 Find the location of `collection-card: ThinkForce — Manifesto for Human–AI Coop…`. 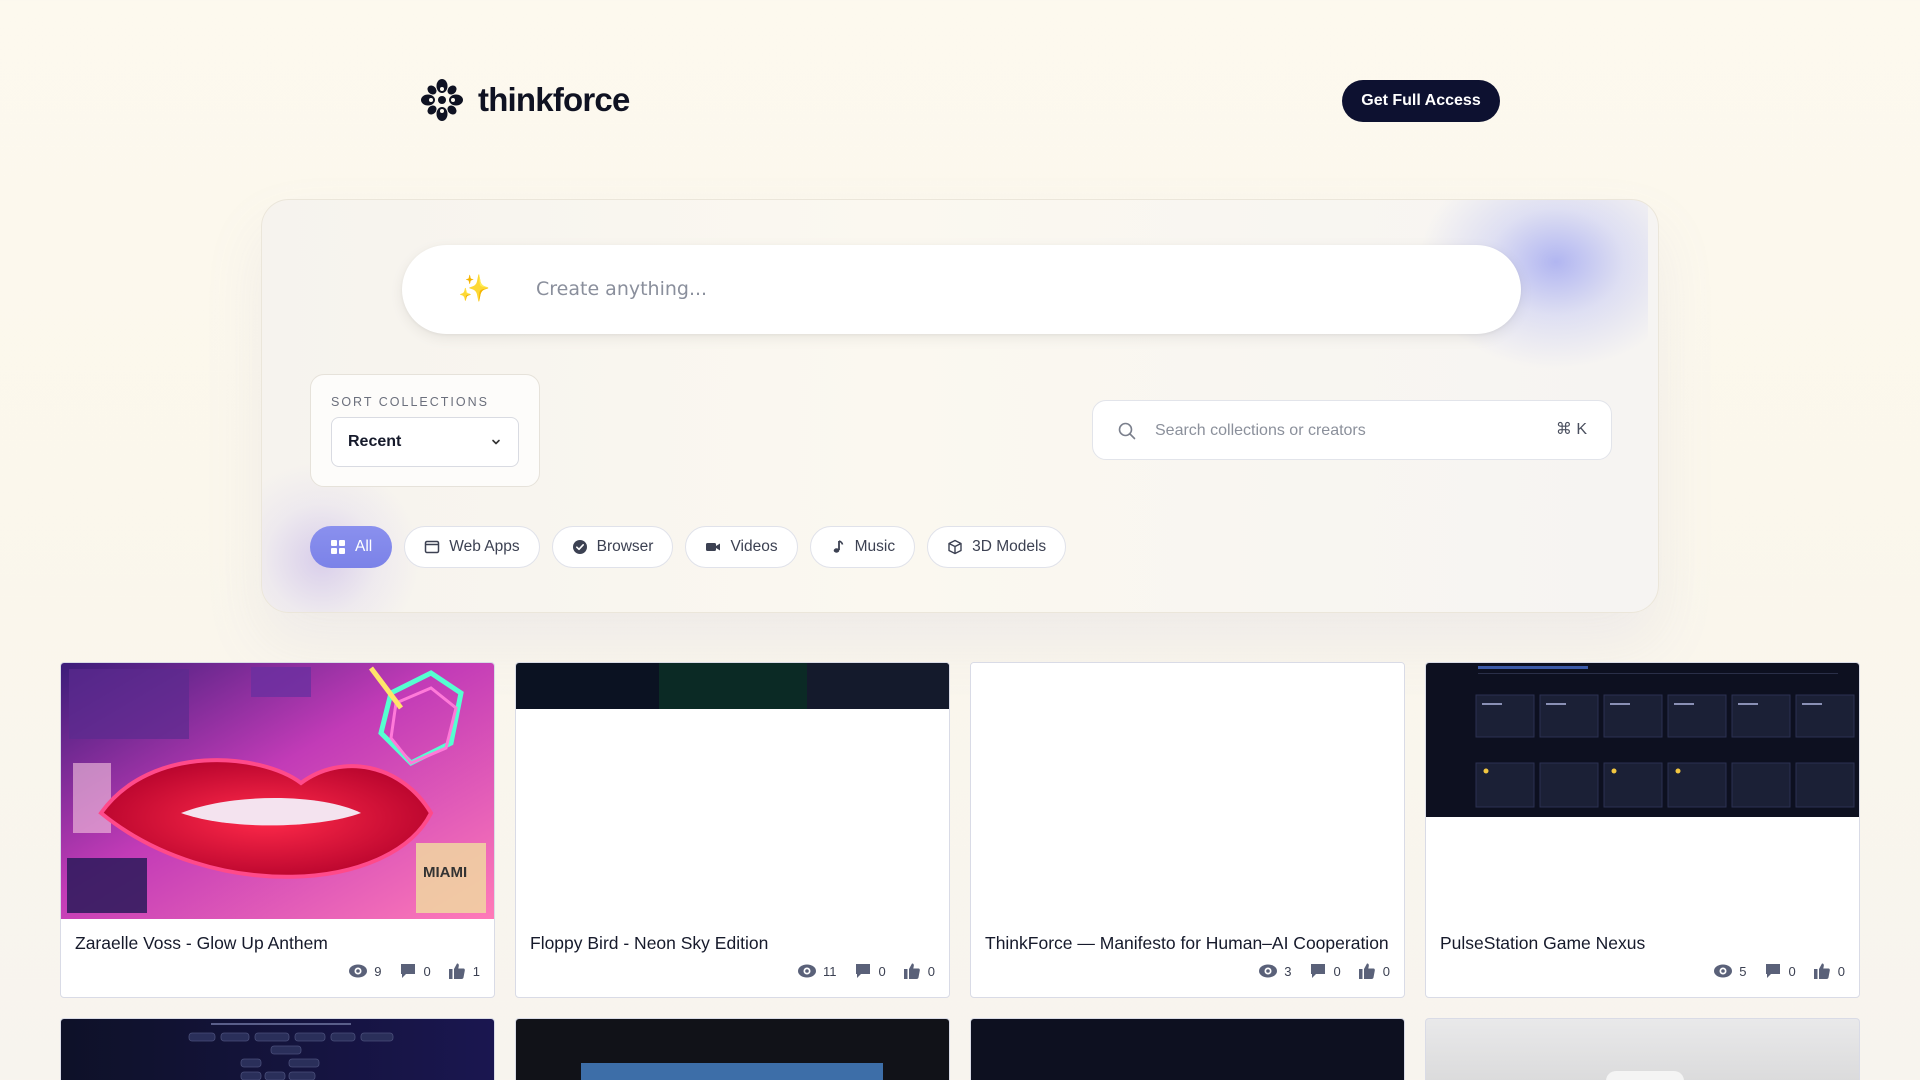

collection-card: ThinkForce — Manifesto for Human–AI Coop… is located at coordinates (1187, 830).